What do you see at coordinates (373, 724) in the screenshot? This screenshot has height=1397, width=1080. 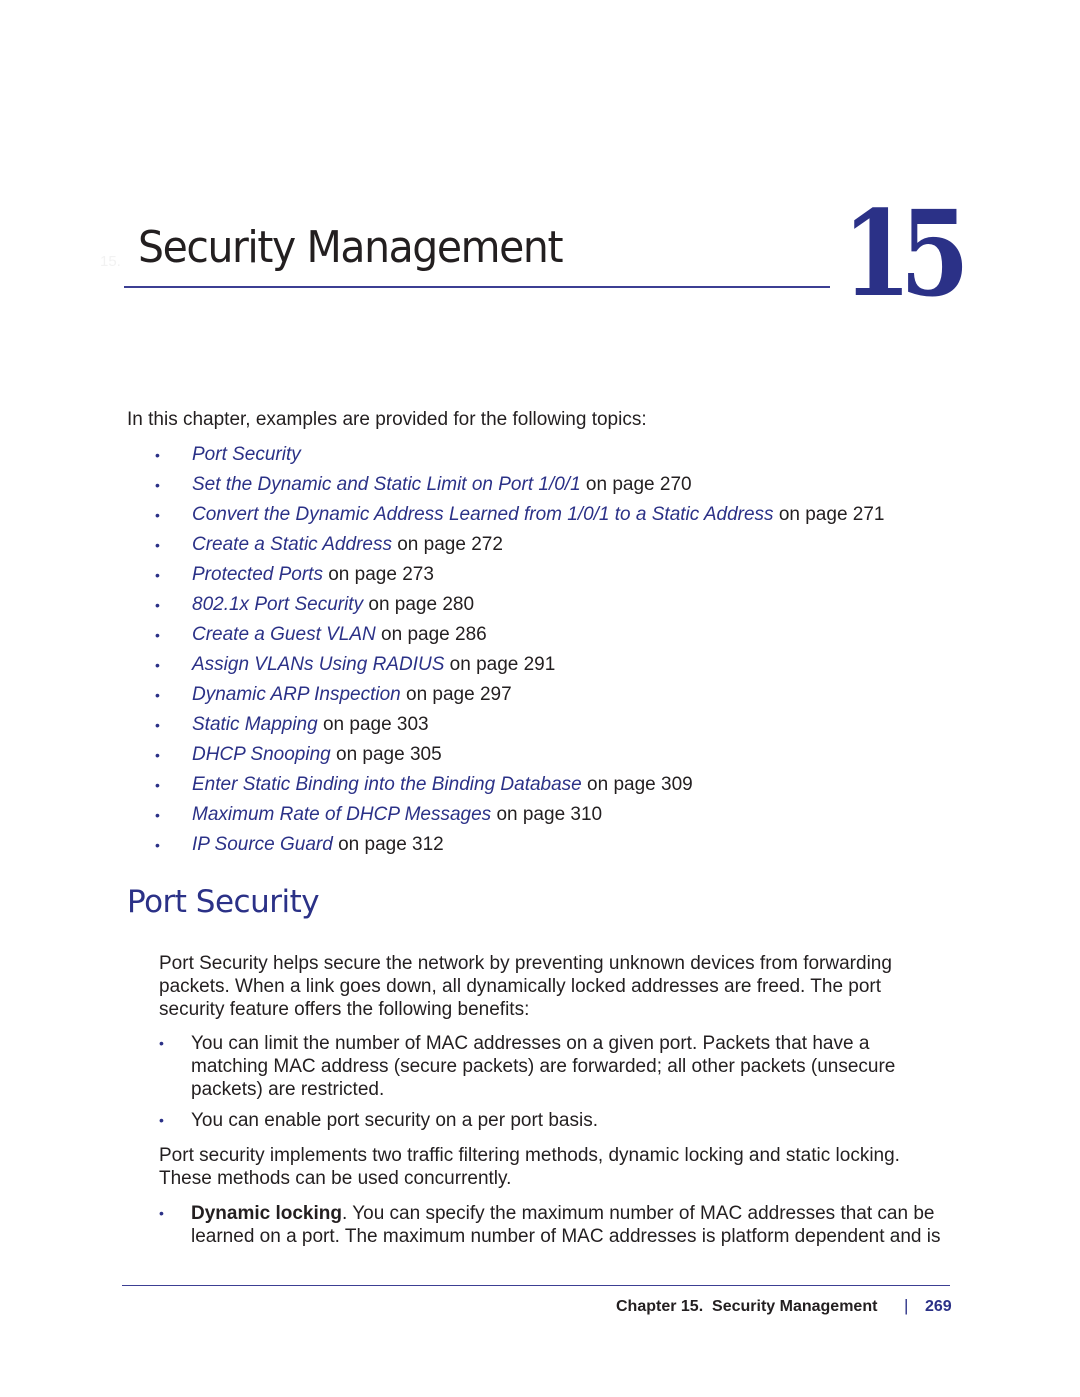 I see `topic-page-ref: on page 303` at bounding box center [373, 724].